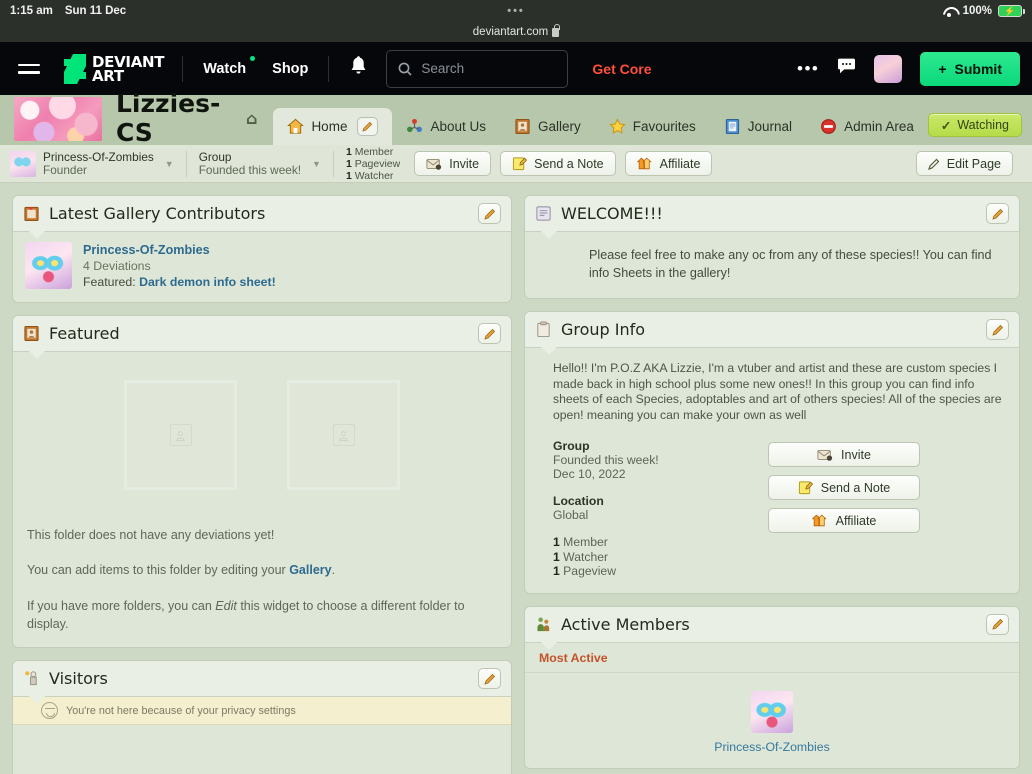 The height and width of the screenshot is (774, 1032). Describe the element at coordinates (253, 58) in the screenshot. I see `watch-notification-dot-icon` at that location.